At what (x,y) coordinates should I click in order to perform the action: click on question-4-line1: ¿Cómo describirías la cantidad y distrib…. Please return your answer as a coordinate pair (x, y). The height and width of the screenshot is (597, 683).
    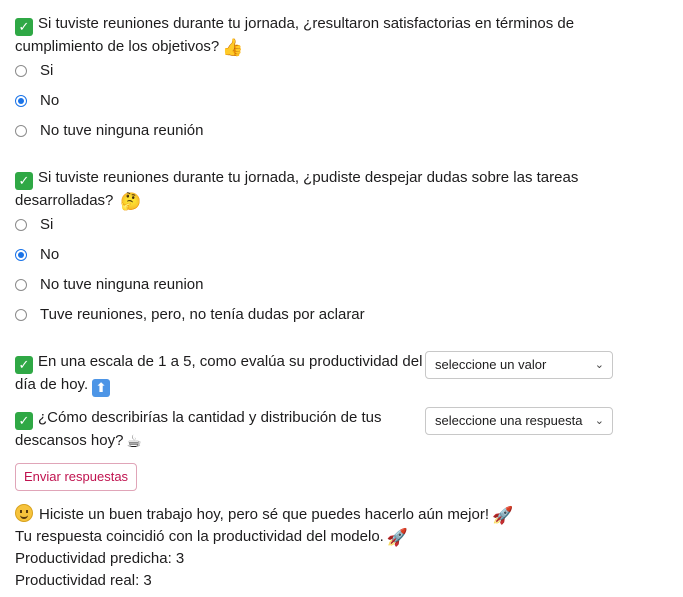
    Looking at the image, I should click on (210, 417).